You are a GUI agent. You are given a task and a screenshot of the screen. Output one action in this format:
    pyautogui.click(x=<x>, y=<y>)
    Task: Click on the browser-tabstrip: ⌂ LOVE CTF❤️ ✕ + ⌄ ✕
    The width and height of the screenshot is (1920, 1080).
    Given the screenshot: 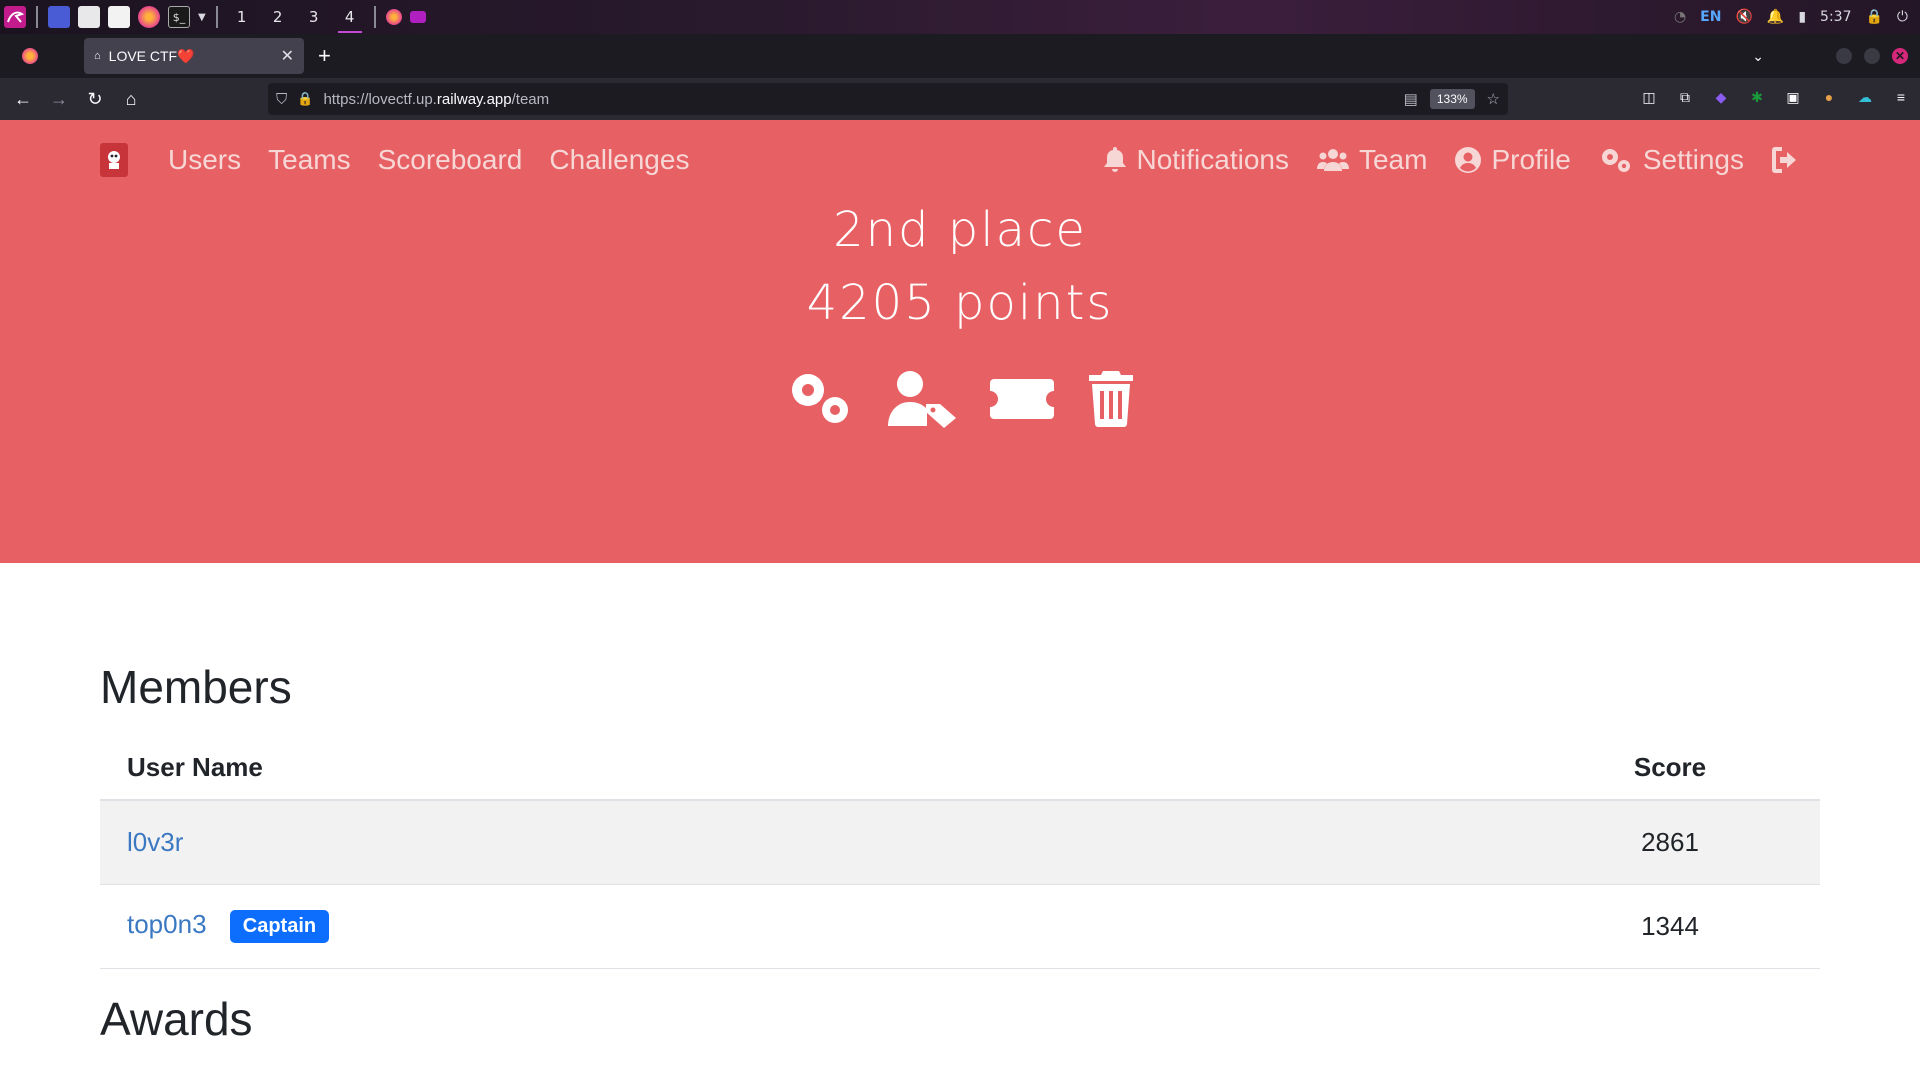 What is the action you would take?
    pyautogui.click(x=960, y=56)
    